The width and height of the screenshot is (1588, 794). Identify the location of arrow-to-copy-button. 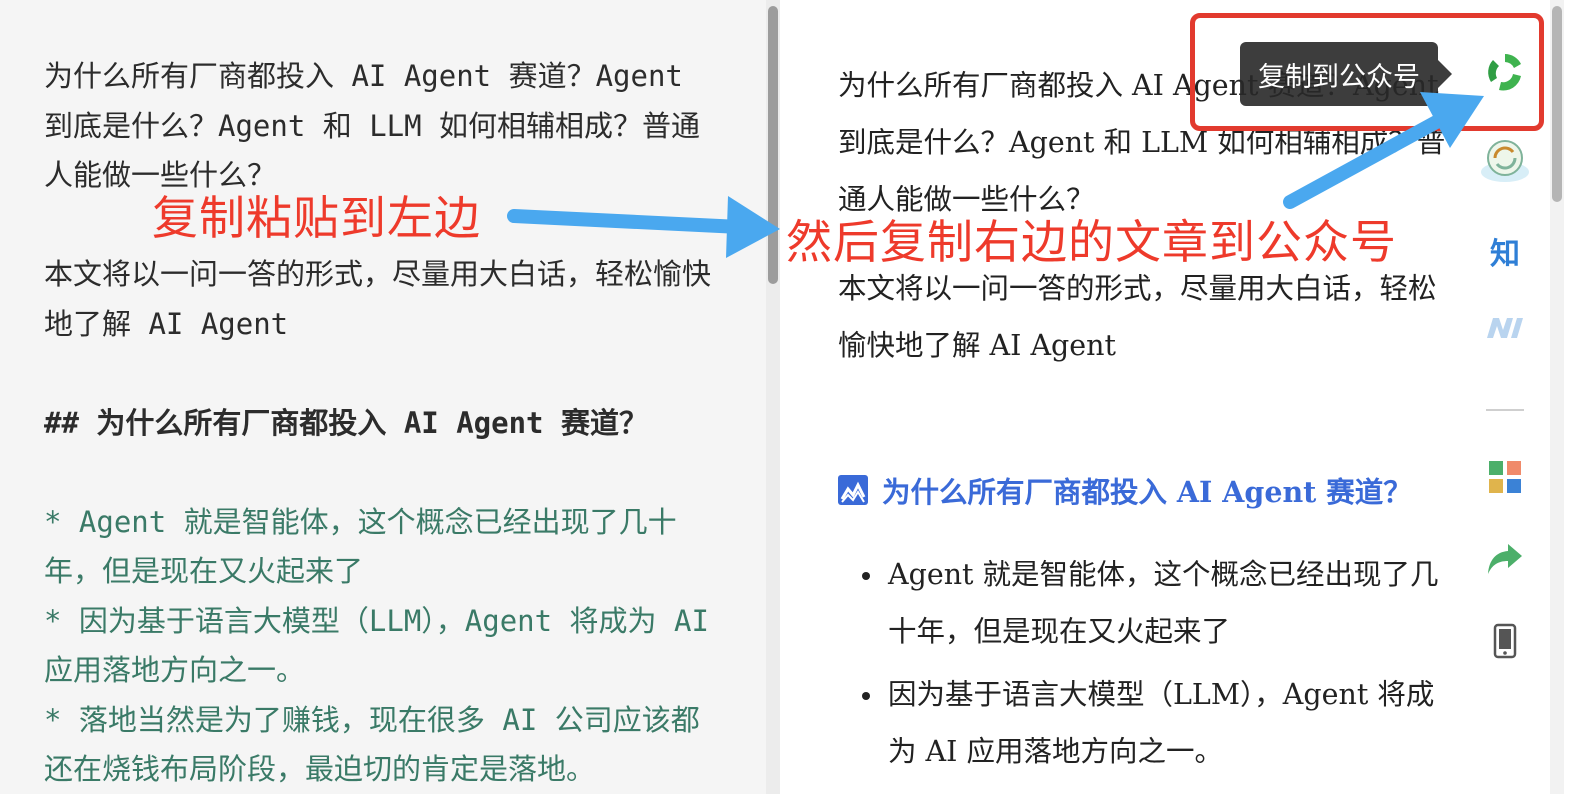
(1383, 150).